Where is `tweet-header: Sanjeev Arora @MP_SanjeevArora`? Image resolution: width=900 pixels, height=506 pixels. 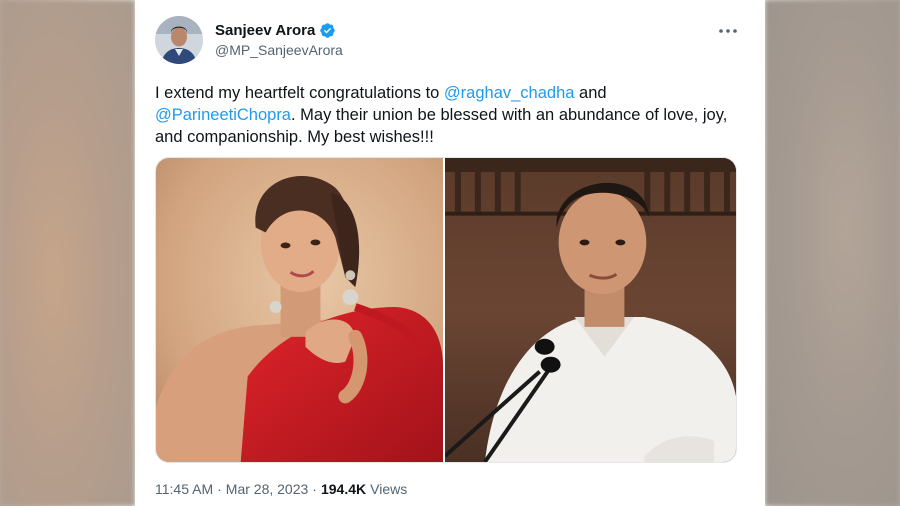 tweet-header: Sanjeev Arora @MP_SanjeevArora is located at coordinates (450, 42).